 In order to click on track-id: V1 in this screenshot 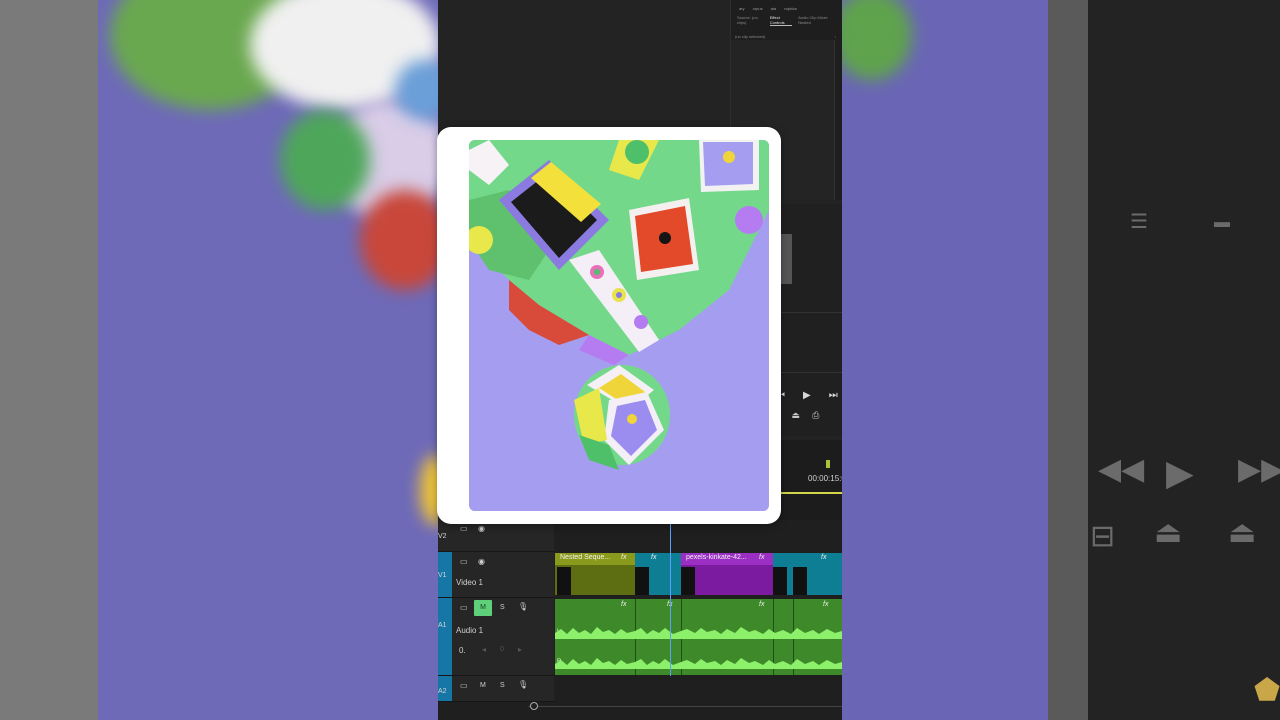, I will do `click(442, 575)`.